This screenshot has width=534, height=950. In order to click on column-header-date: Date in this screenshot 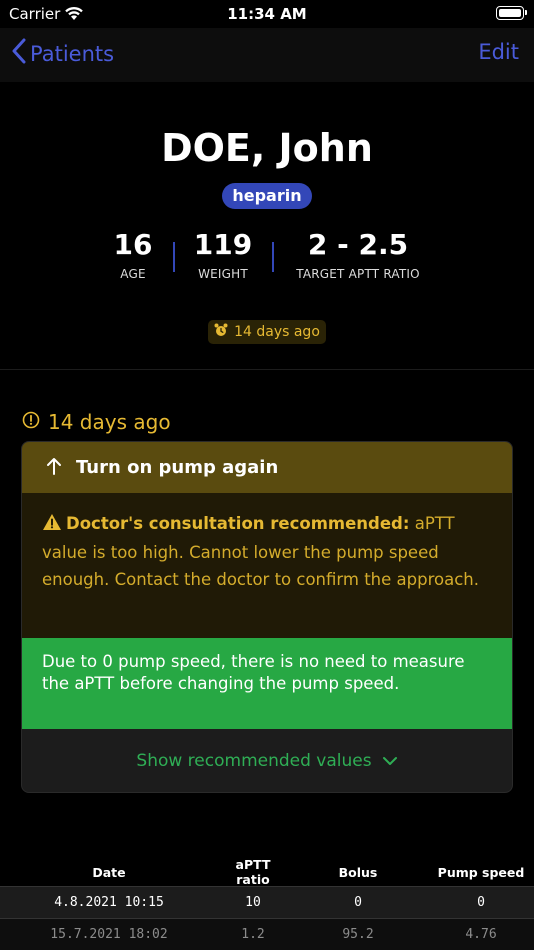, I will do `click(109, 872)`.